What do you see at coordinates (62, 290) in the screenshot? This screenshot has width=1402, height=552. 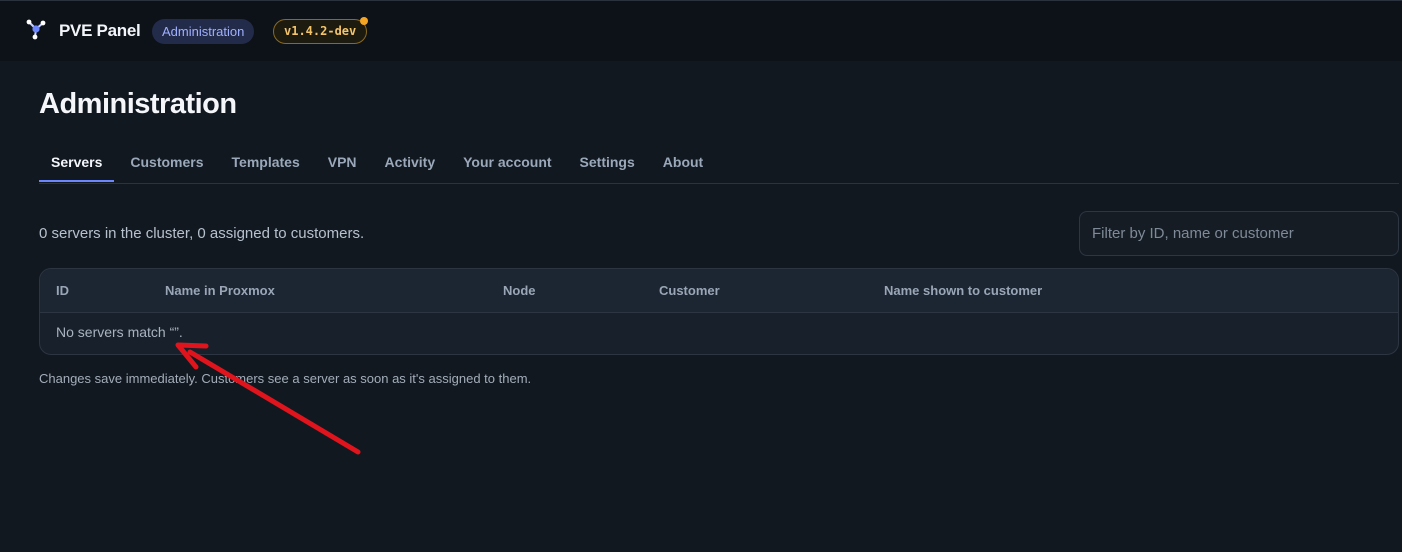 I see `column-header-id: ID` at bounding box center [62, 290].